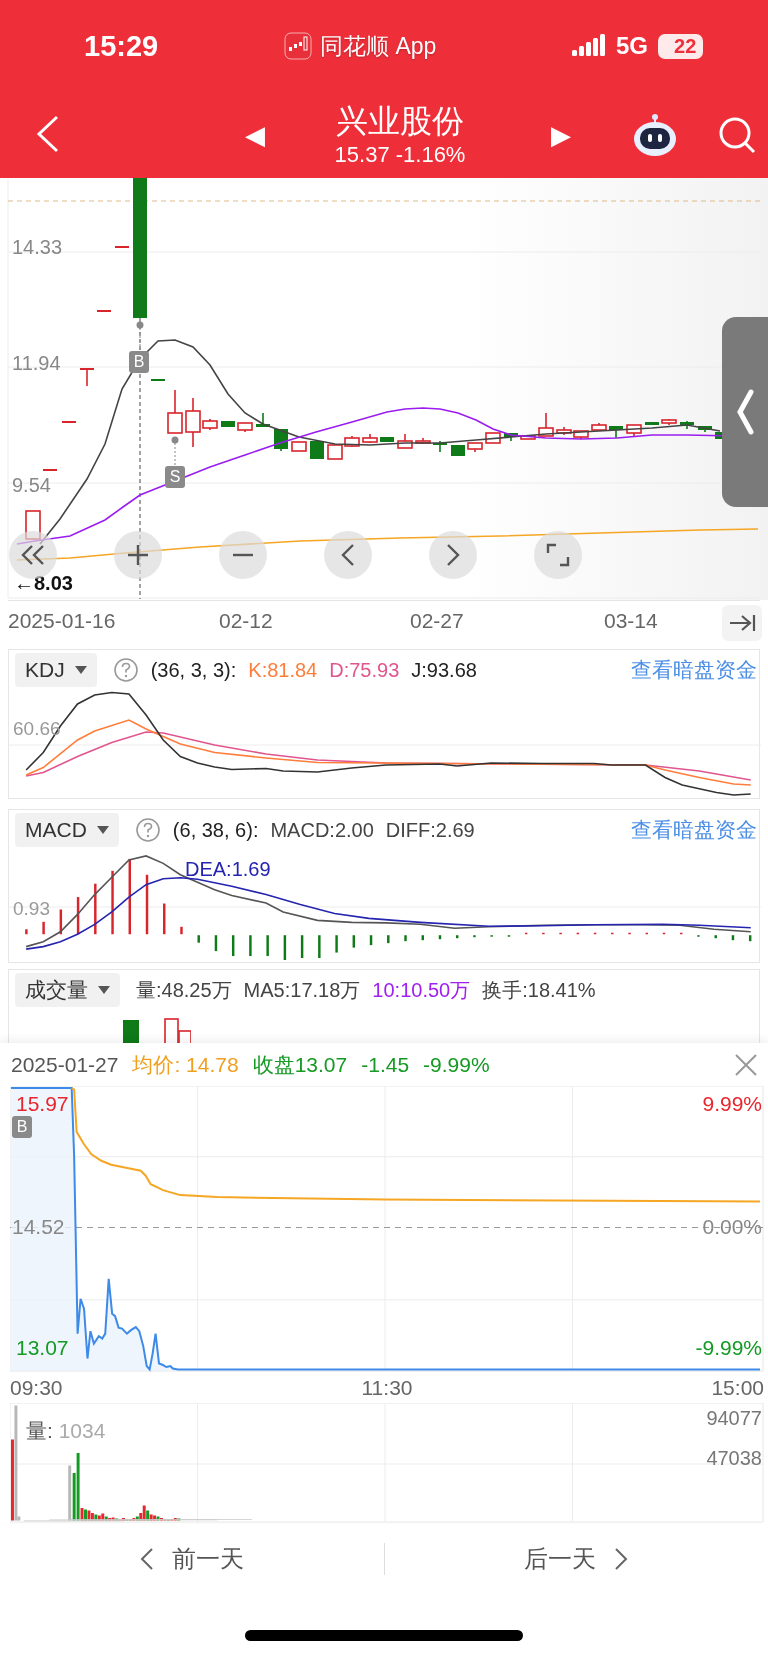 Image resolution: width=768 pixels, height=1663 pixels. What do you see at coordinates (48, 134) in the screenshot?
I see `back-chevron-icon` at bounding box center [48, 134].